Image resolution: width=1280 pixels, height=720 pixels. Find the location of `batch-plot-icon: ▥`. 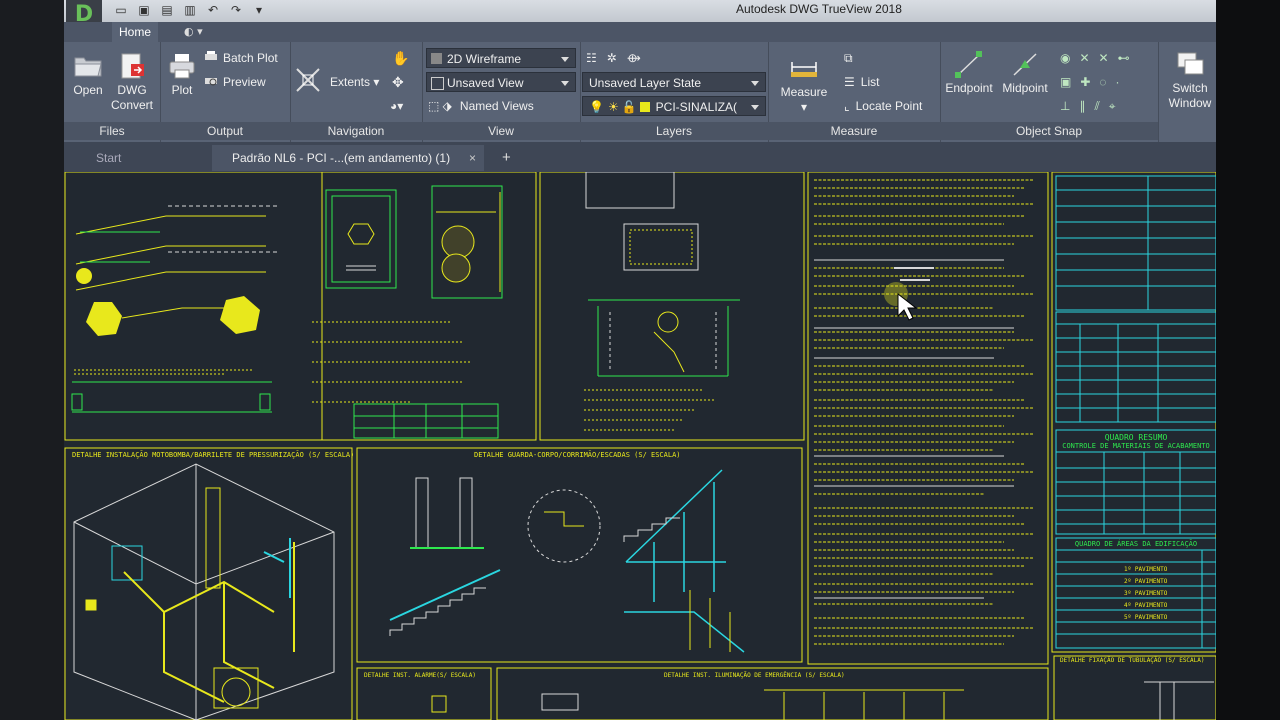

batch-plot-icon: ▥ is located at coordinates (190, 10).